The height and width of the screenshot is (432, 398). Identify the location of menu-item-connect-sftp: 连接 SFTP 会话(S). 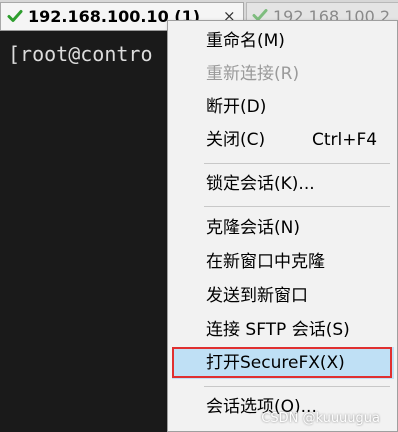
(283, 330).